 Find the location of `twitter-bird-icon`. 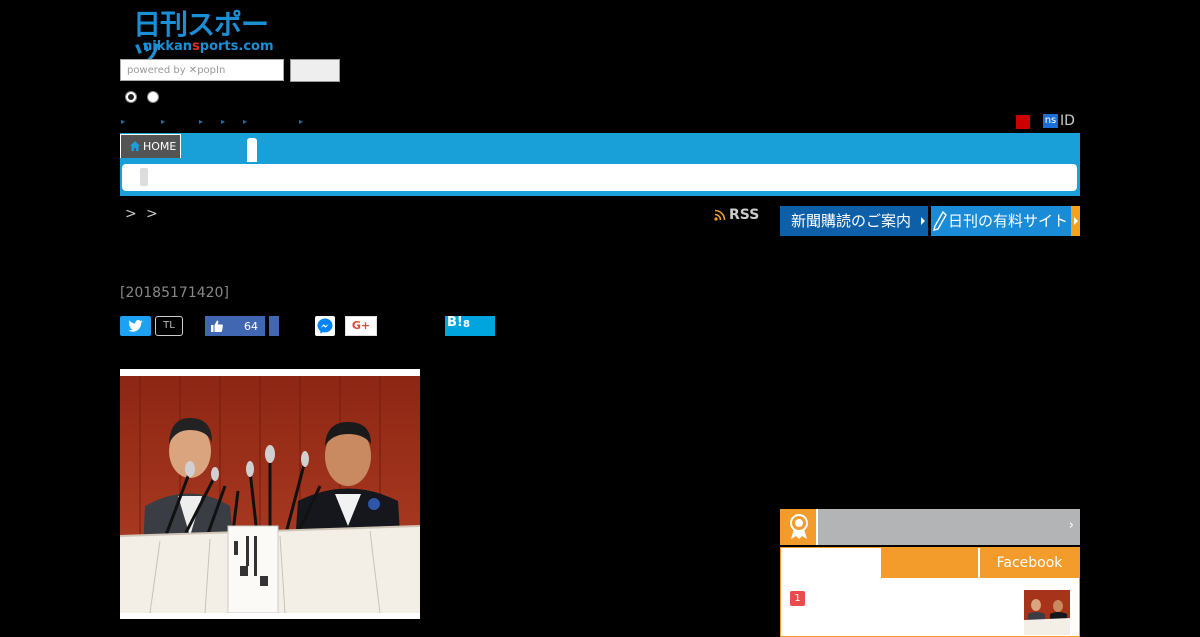

twitter-bird-icon is located at coordinates (135, 326).